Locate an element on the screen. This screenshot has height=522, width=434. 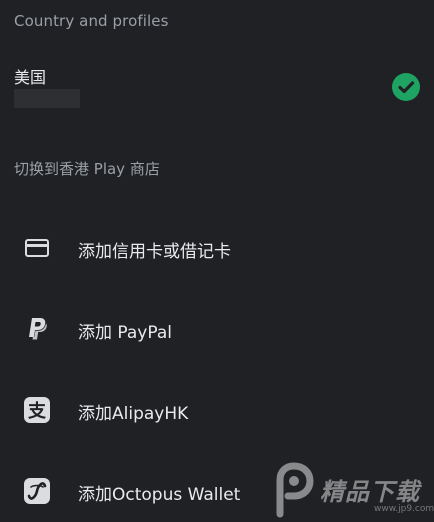
alipay-icon: 支 is located at coordinates (37, 410).